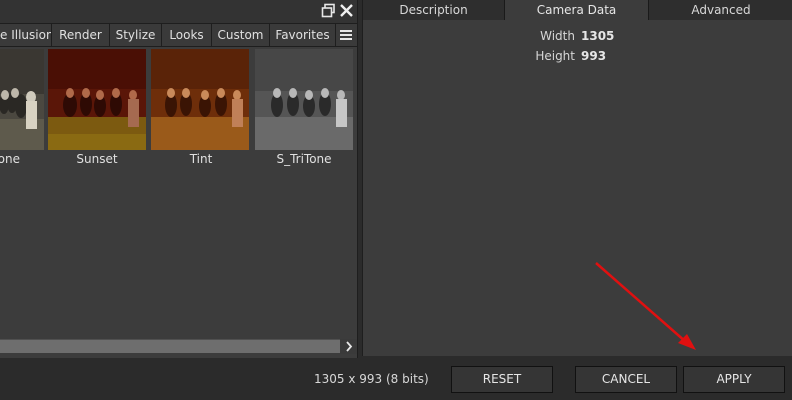  What do you see at coordinates (26, 35) in the screenshot?
I see `tab-illusion: e Illusion` at bounding box center [26, 35].